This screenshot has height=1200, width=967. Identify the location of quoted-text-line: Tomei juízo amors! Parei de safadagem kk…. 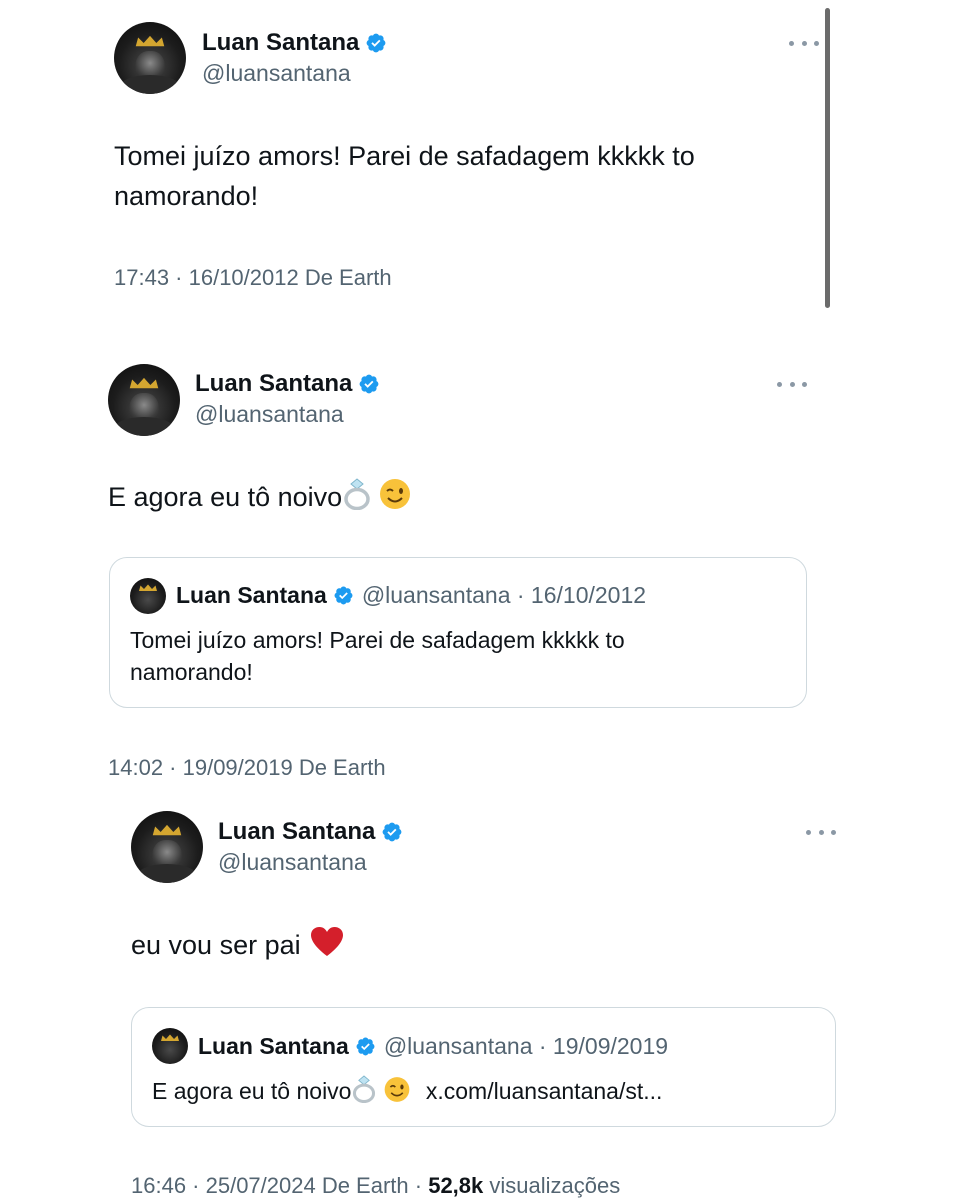
(377, 640).